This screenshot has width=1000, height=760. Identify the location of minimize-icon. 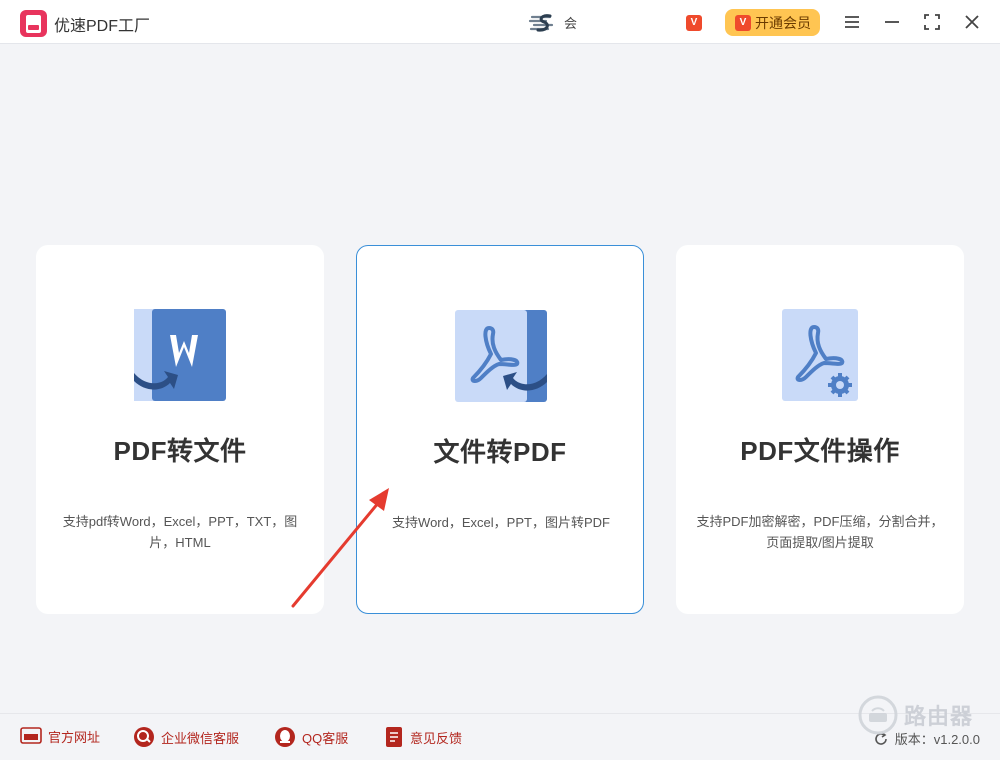
(892, 22).